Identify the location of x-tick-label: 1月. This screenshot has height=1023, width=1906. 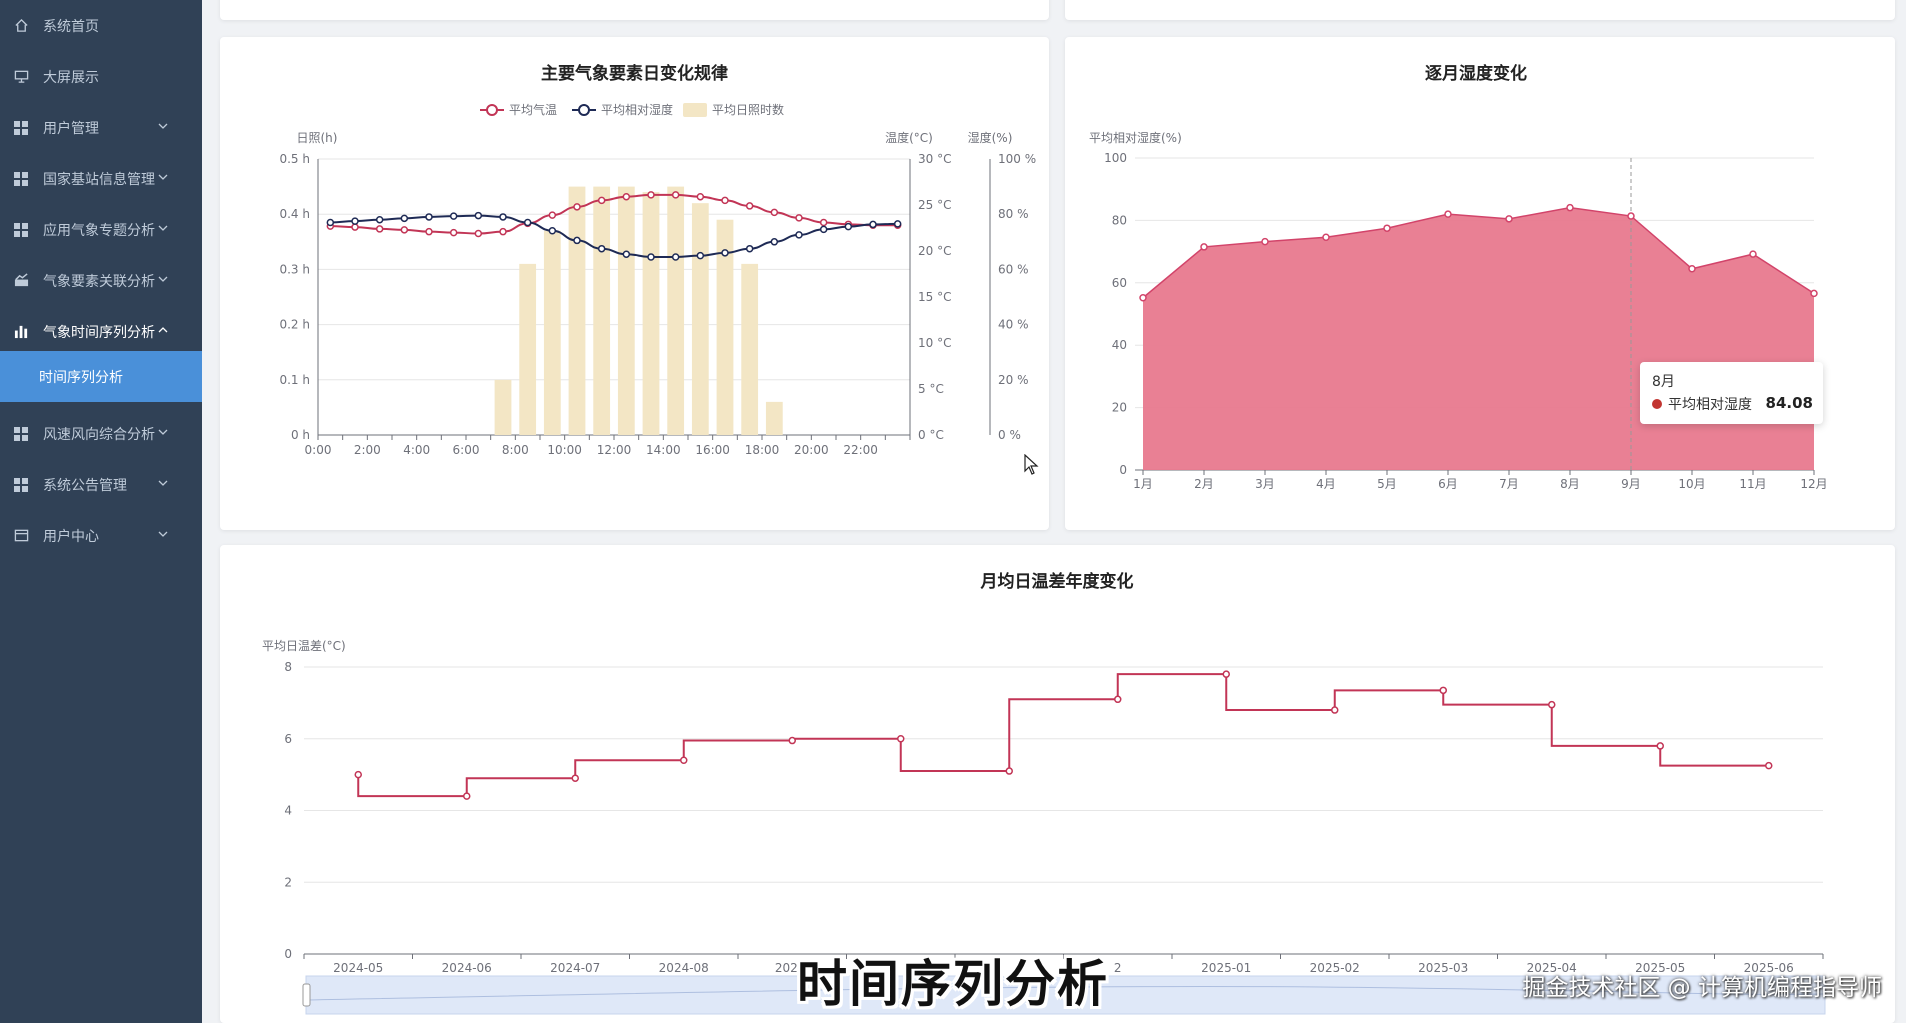
(1143, 484).